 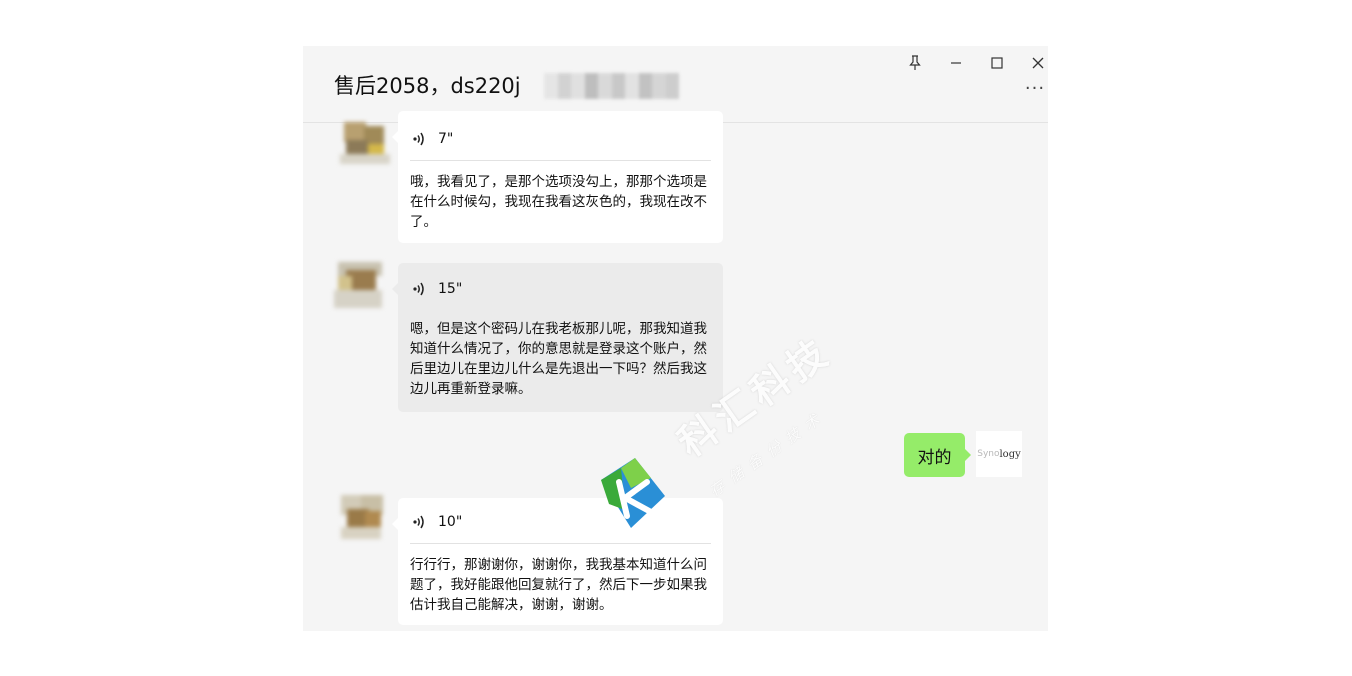 I want to click on my-avatar: Syno logy, so click(x=999, y=454).